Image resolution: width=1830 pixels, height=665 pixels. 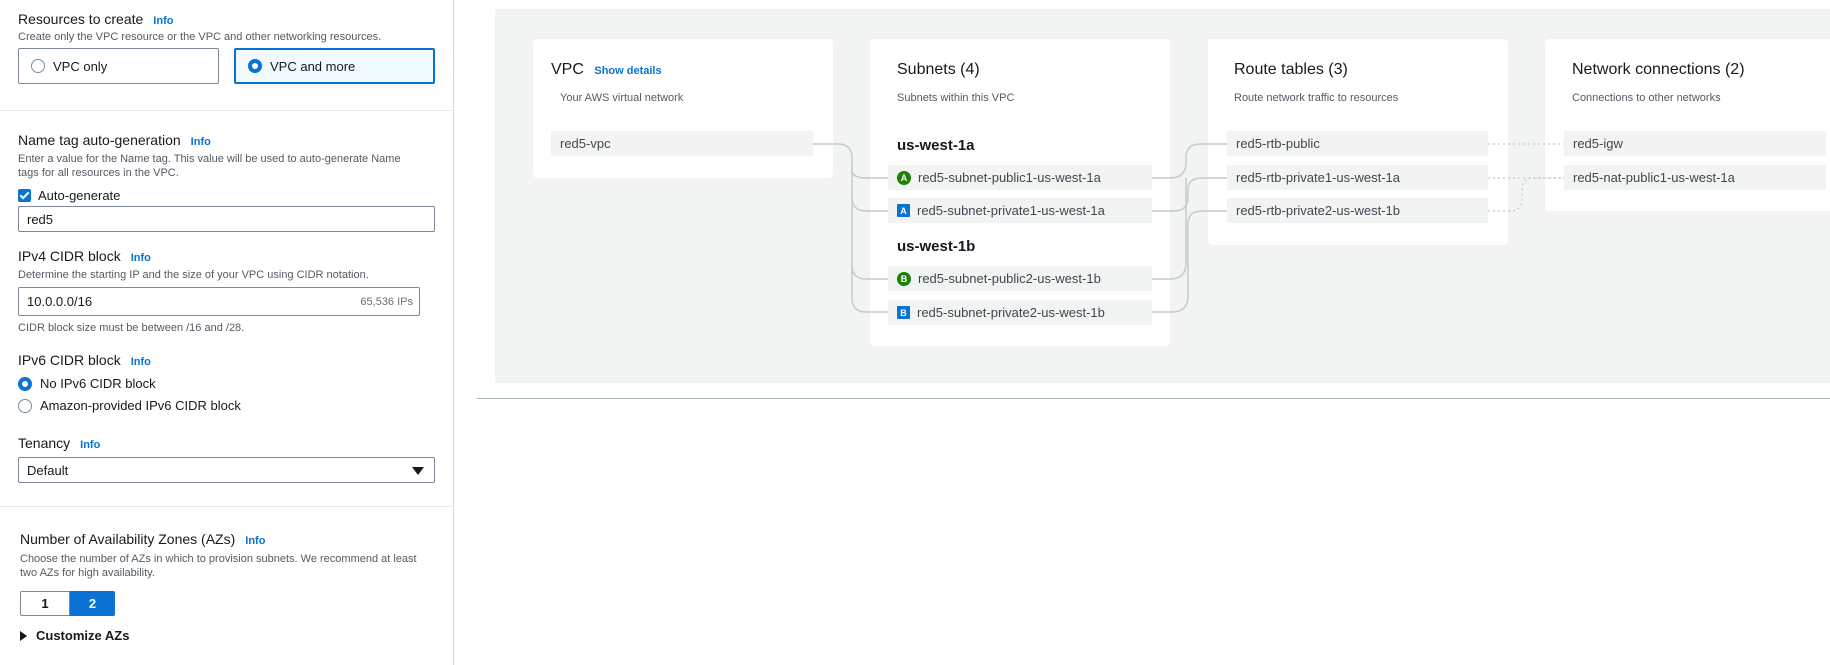 I want to click on link-private2-rtb, so click(x=1189, y=261).